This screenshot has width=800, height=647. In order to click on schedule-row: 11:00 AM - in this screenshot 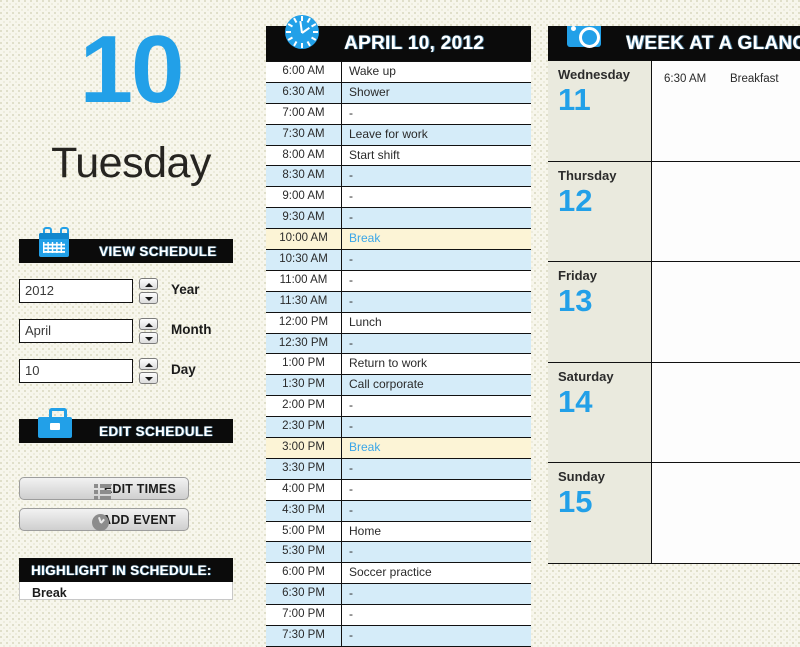, I will do `click(398, 281)`.